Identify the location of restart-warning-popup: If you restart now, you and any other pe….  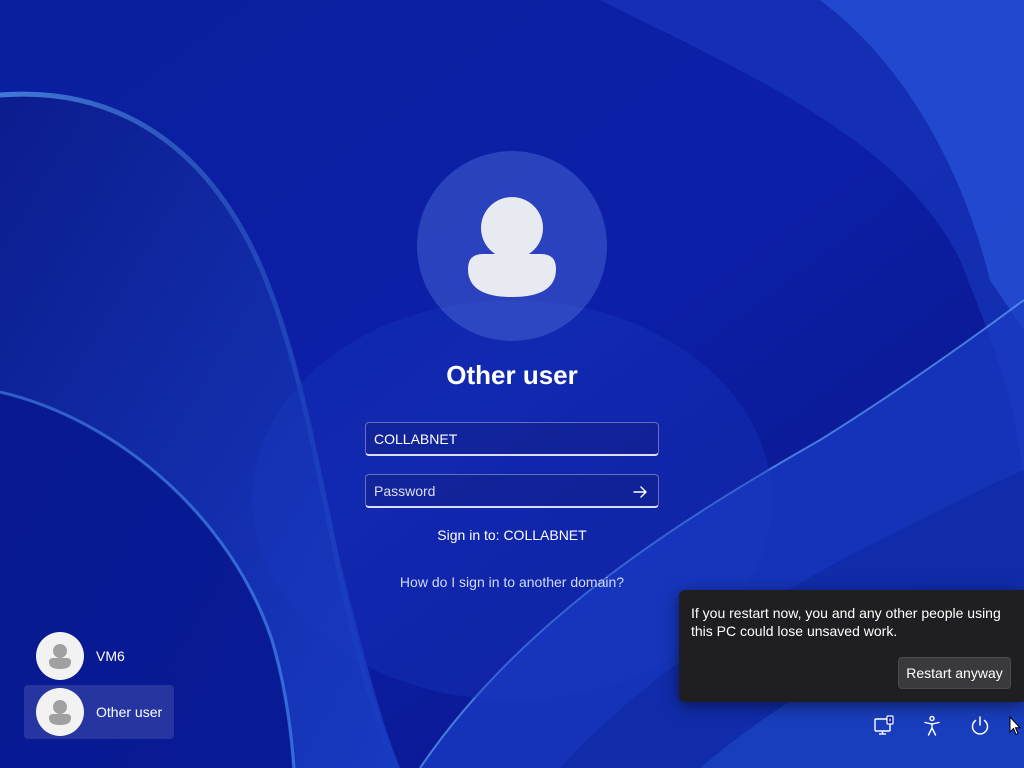
(851, 646).